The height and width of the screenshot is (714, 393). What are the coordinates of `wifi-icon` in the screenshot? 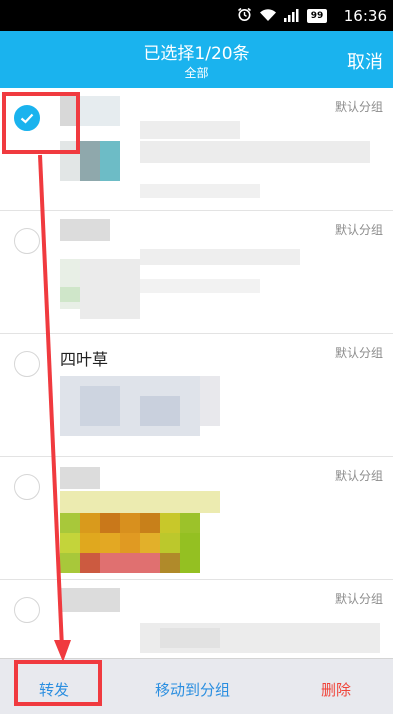 It's located at (268, 16).